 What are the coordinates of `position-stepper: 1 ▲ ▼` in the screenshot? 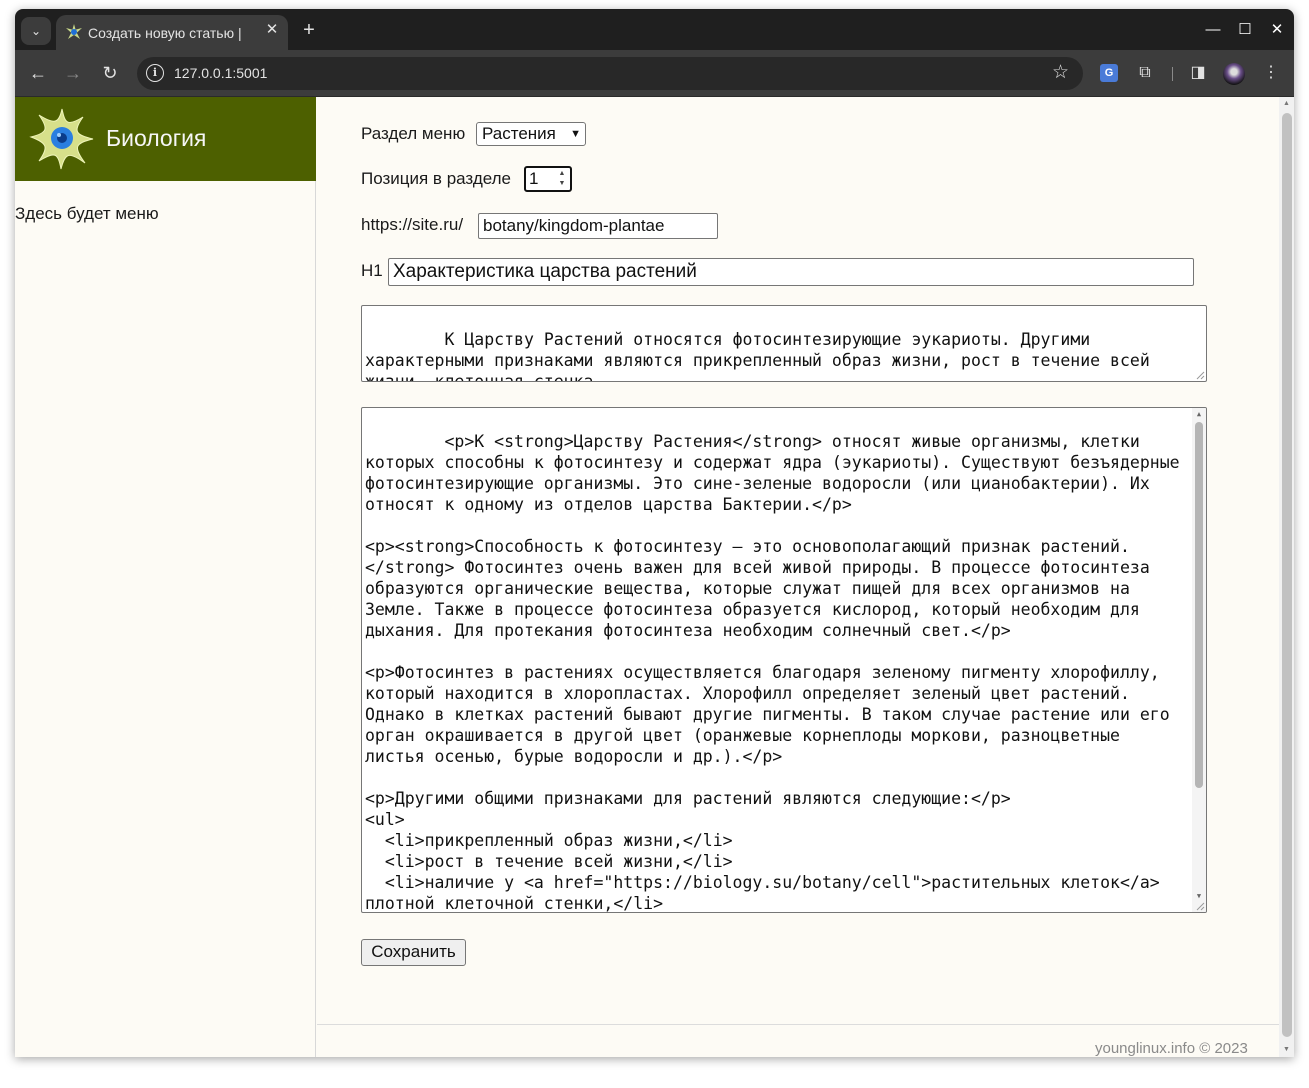 It's located at (548, 179).